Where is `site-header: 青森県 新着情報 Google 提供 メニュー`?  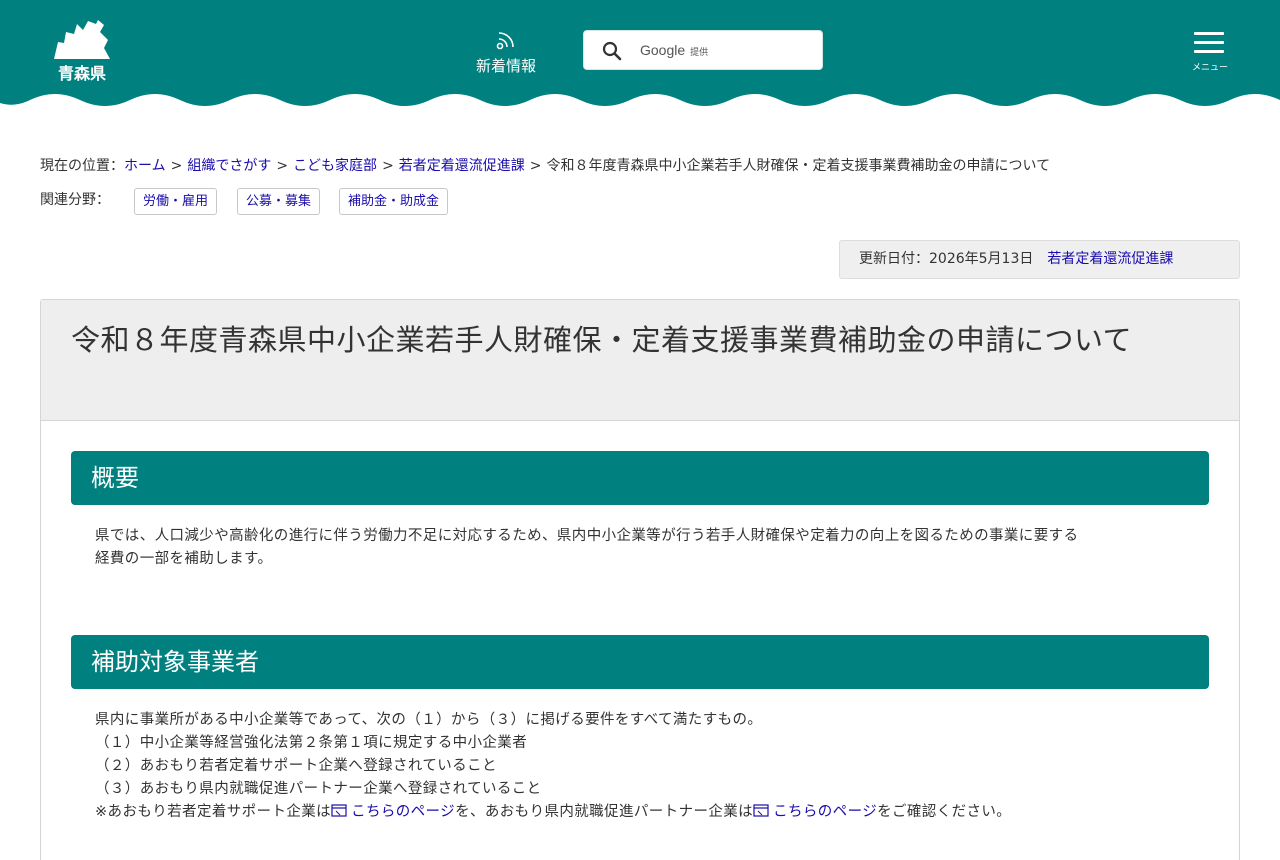 site-header: 青森県 新着情報 Google 提供 メニュー is located at coordinates (640, 56).